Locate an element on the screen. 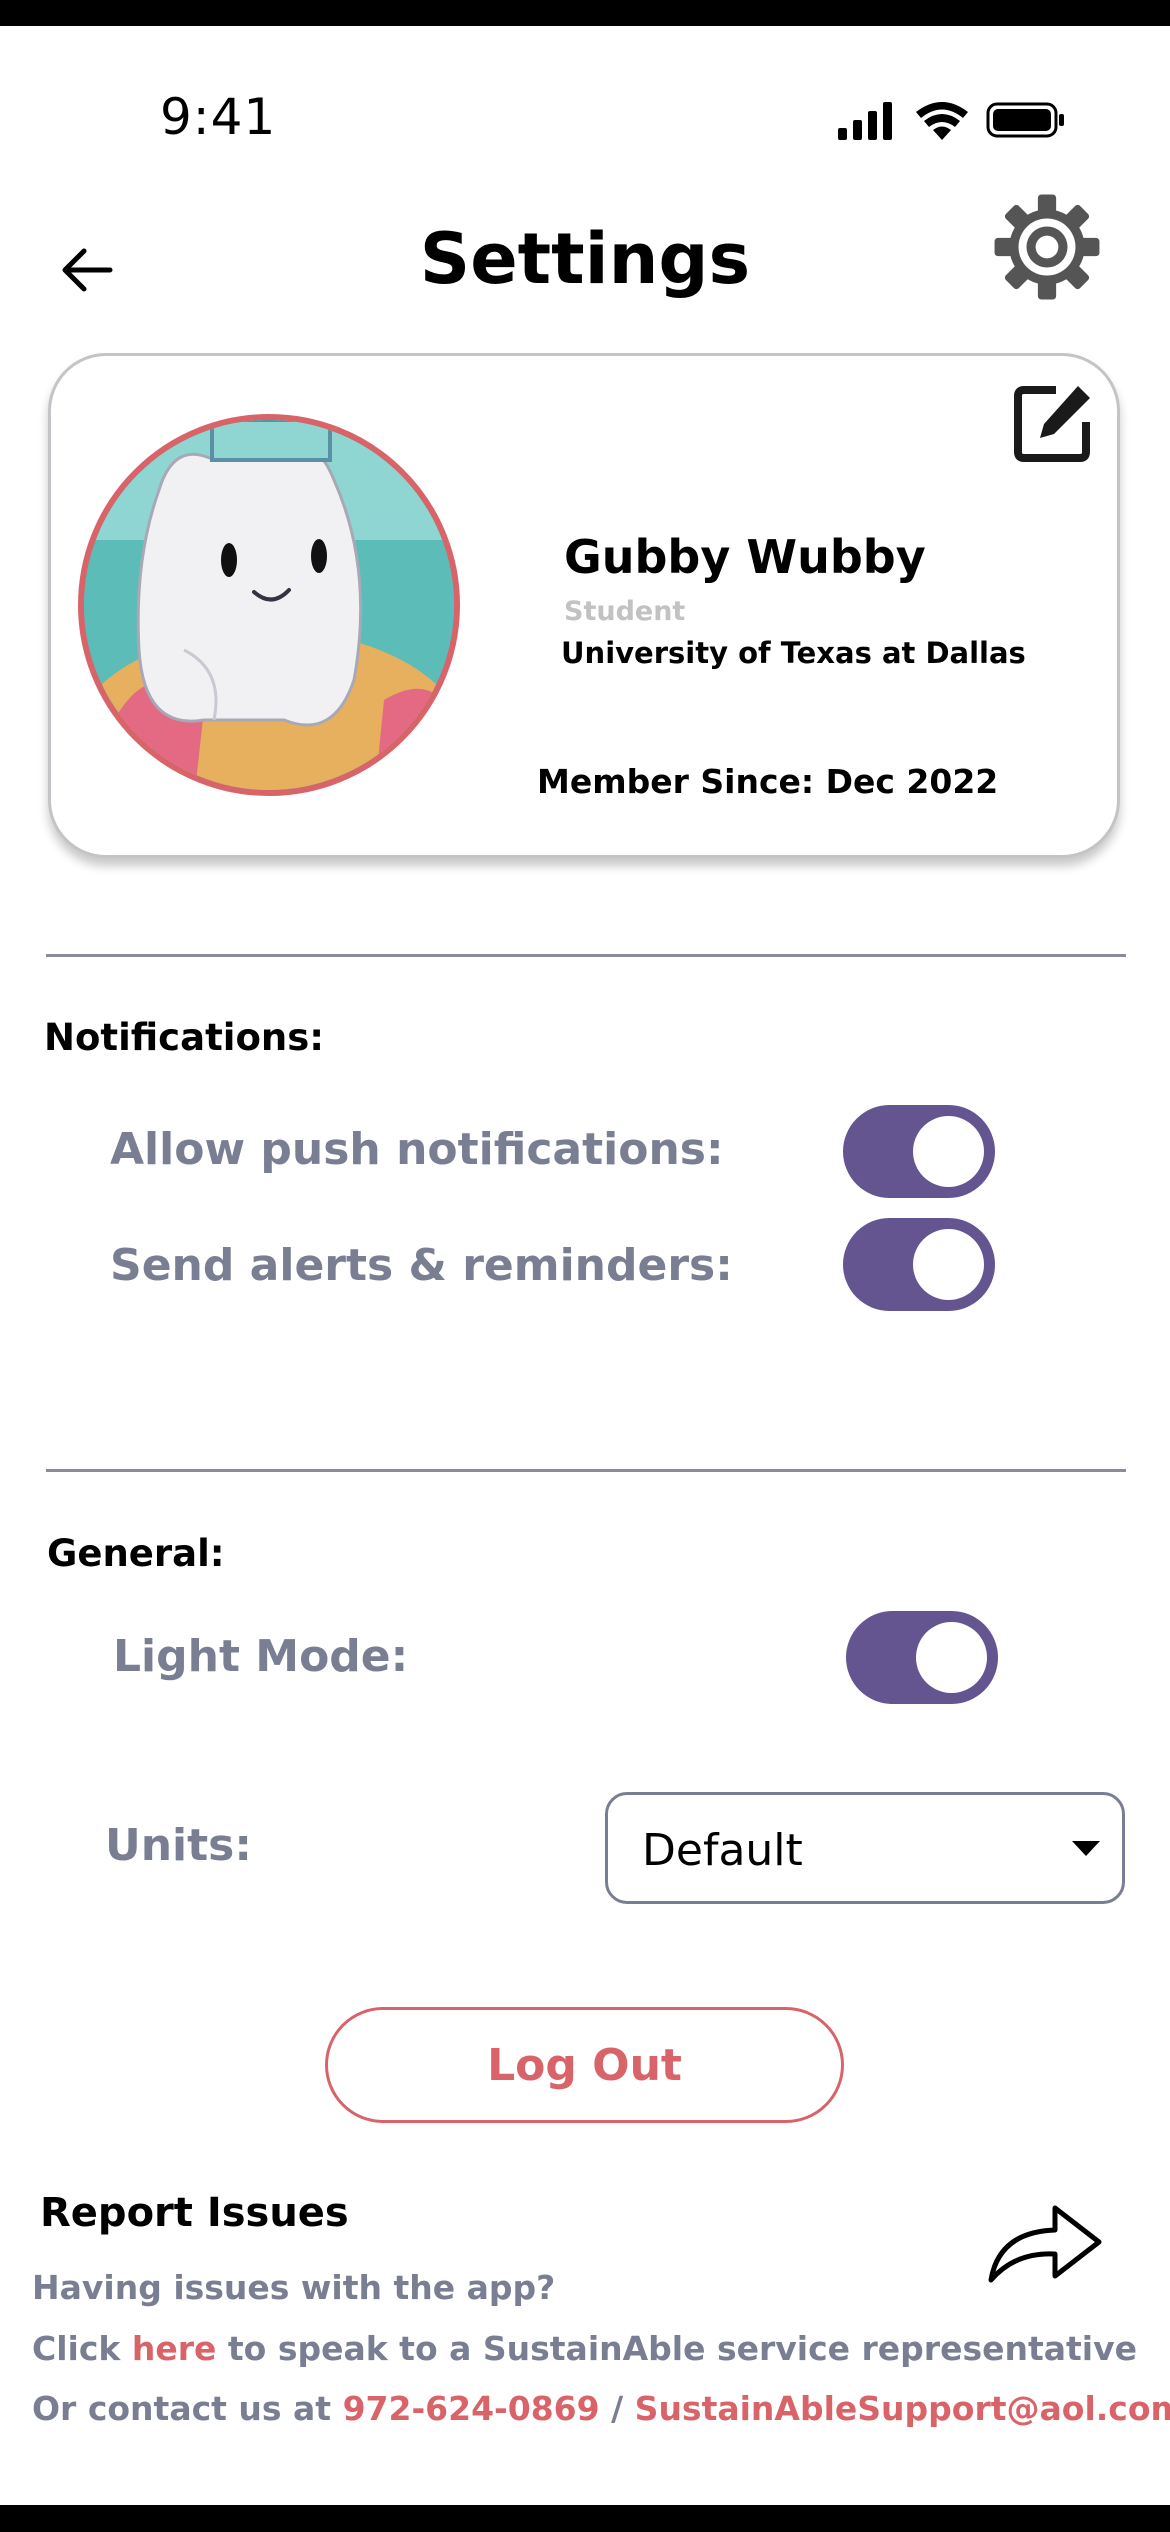 This screenshot has width=1170, height=2532. bottom-black-bar is located at coordinates (585, 2518).